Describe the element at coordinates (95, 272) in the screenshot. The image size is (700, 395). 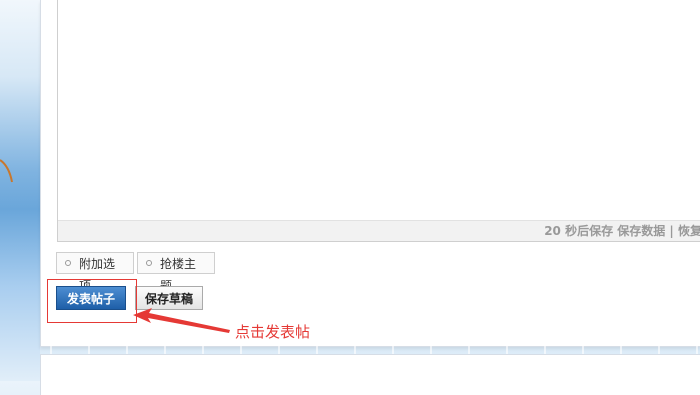
I see `attach-options-button: 附加选项` at that location.